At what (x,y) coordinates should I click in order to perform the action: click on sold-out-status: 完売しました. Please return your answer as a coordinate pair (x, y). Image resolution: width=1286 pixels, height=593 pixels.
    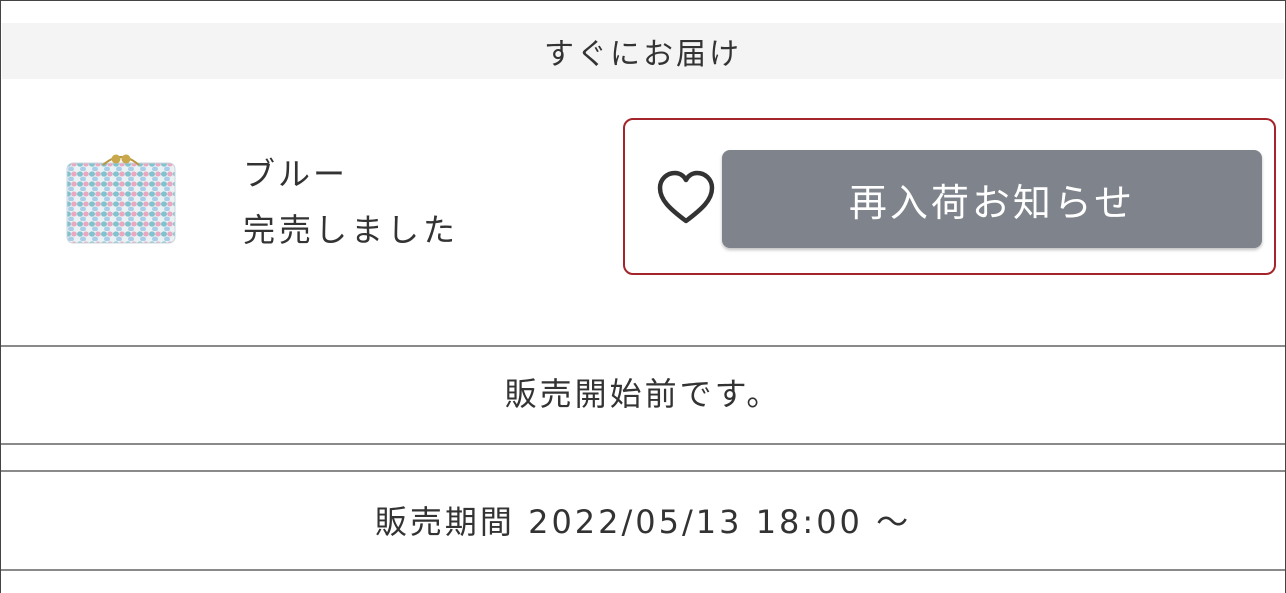
    Looking at the image, I should click on (351, 230).